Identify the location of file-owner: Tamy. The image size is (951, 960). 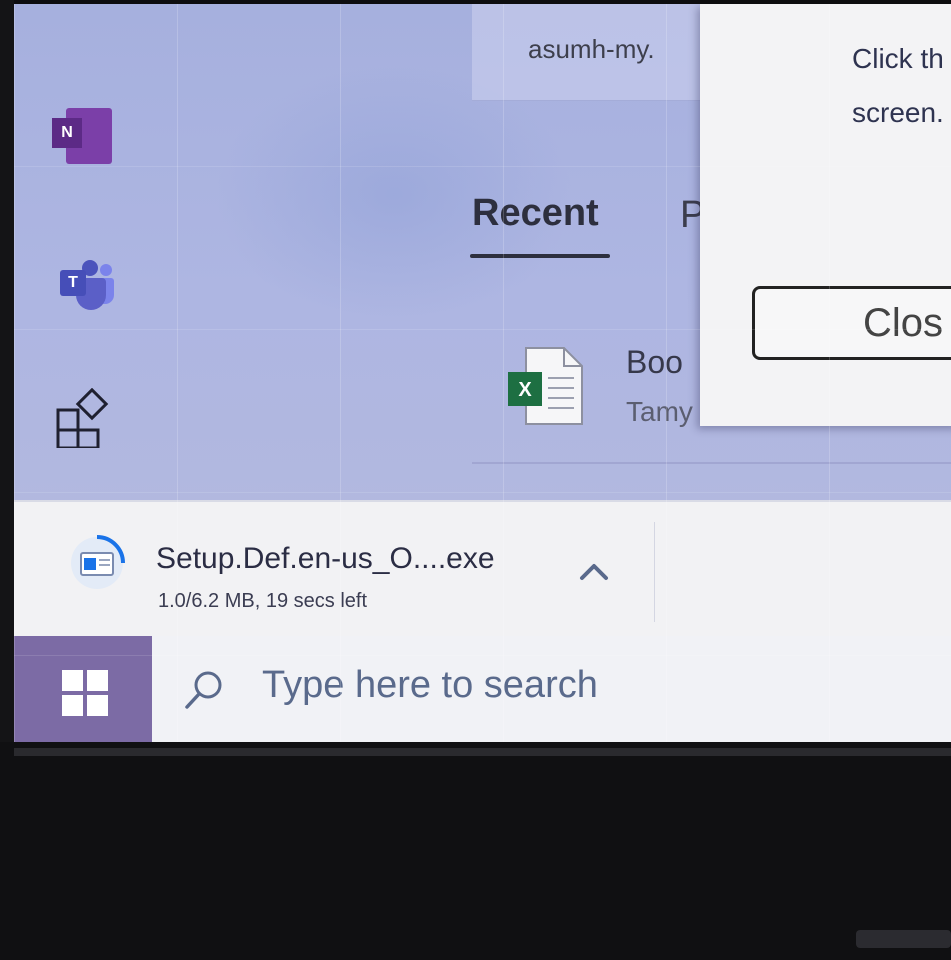
(659, 411).